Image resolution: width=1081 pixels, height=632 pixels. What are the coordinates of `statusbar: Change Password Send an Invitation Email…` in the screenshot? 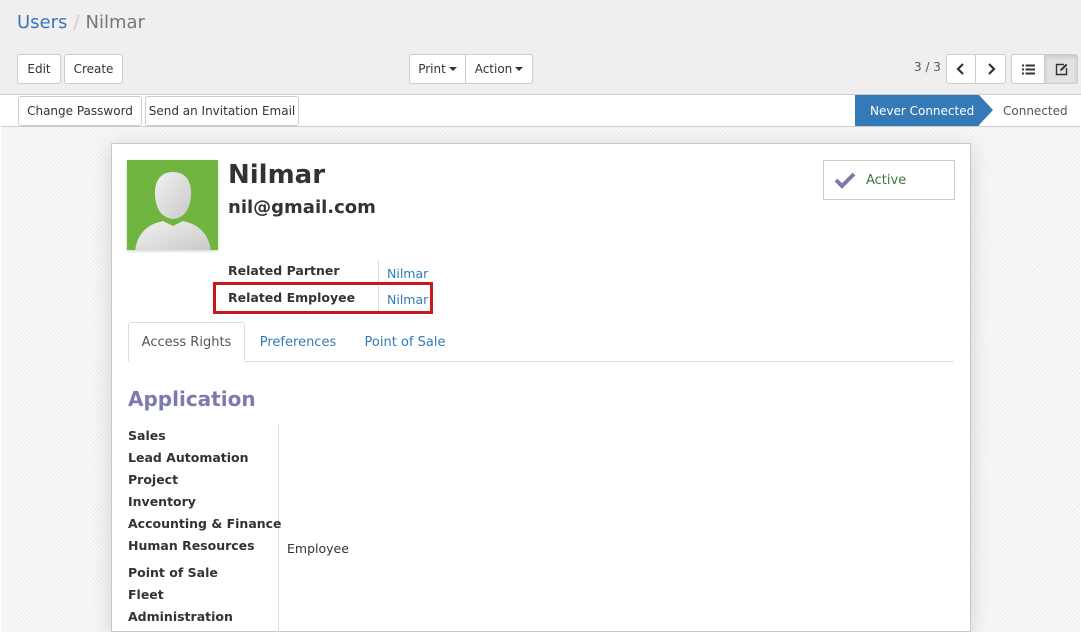 It's located at (540, 111).